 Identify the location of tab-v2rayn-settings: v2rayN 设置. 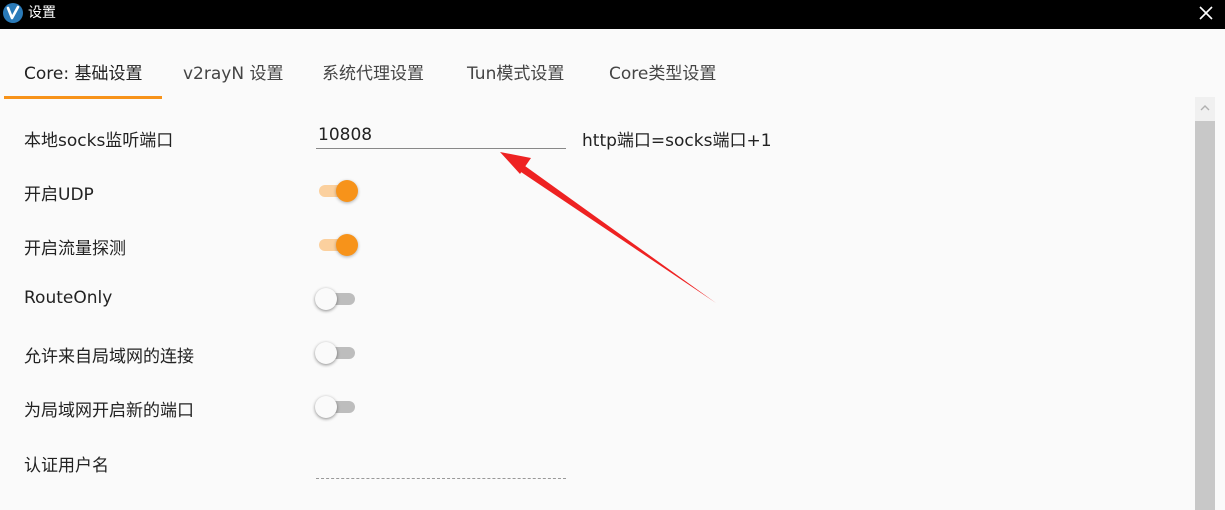
(233, 71).